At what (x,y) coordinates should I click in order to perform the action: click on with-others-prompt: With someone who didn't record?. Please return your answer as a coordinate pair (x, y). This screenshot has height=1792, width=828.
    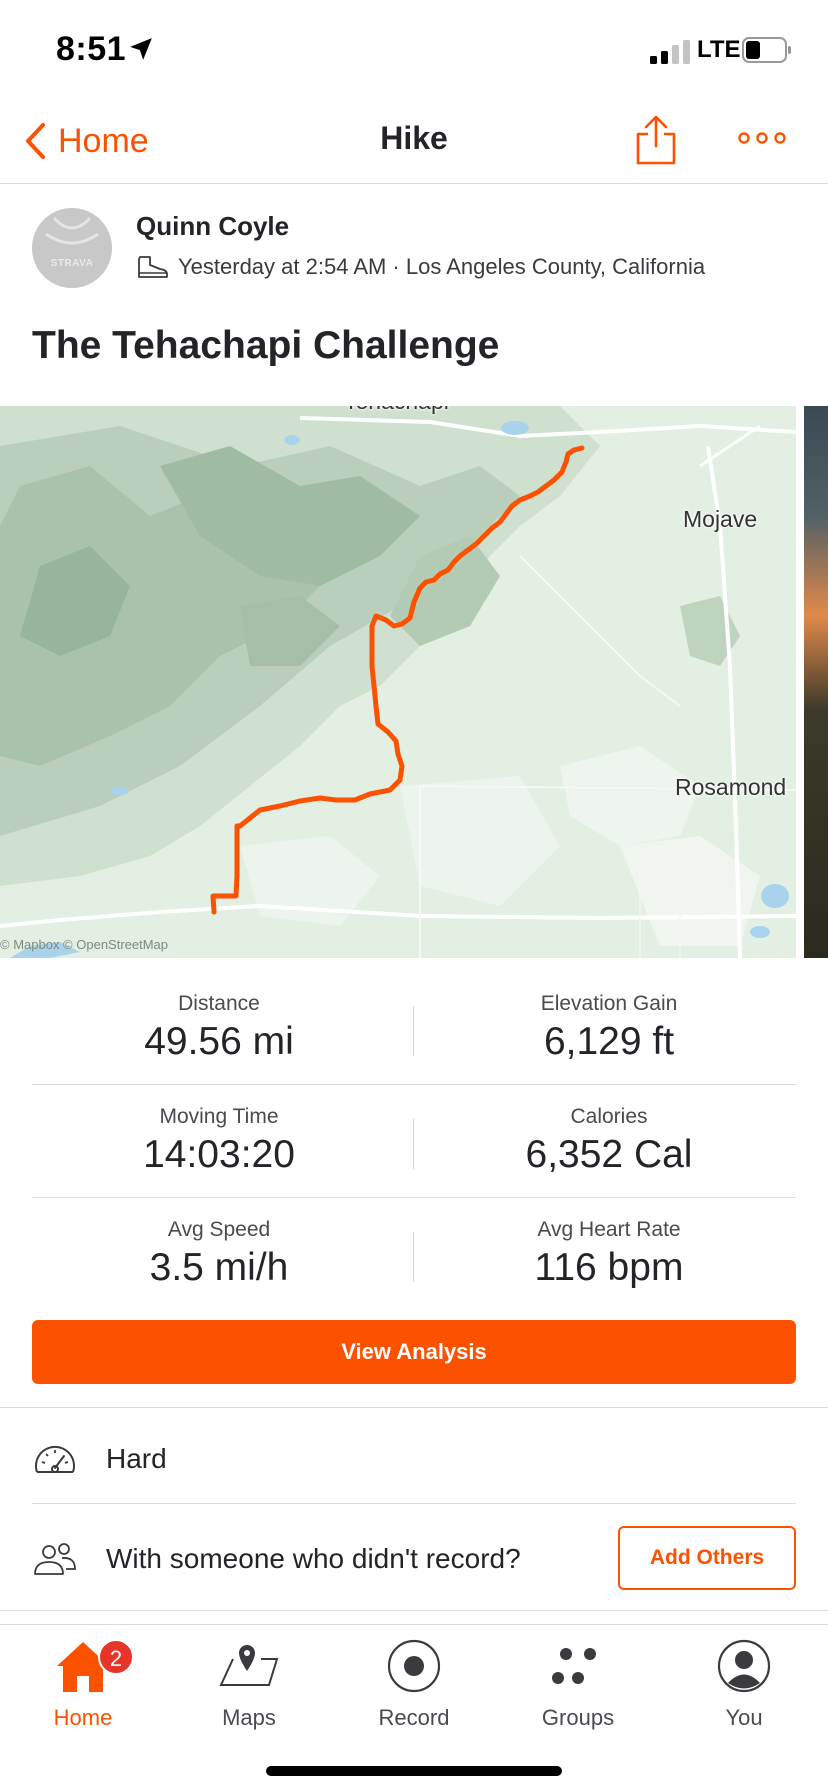
    Looking at the image, I should click on (313, 1558).